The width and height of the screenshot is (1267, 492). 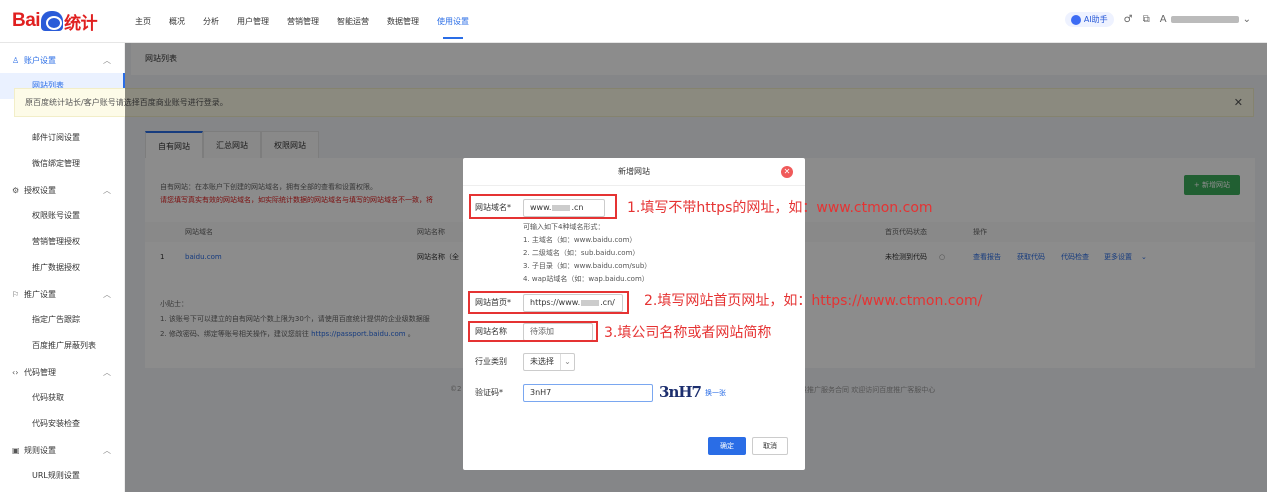 What do you see at coordinates (491, 361) in the screenshot?
I see `industry-label: 行业类别` at bounding box center [491, 361].